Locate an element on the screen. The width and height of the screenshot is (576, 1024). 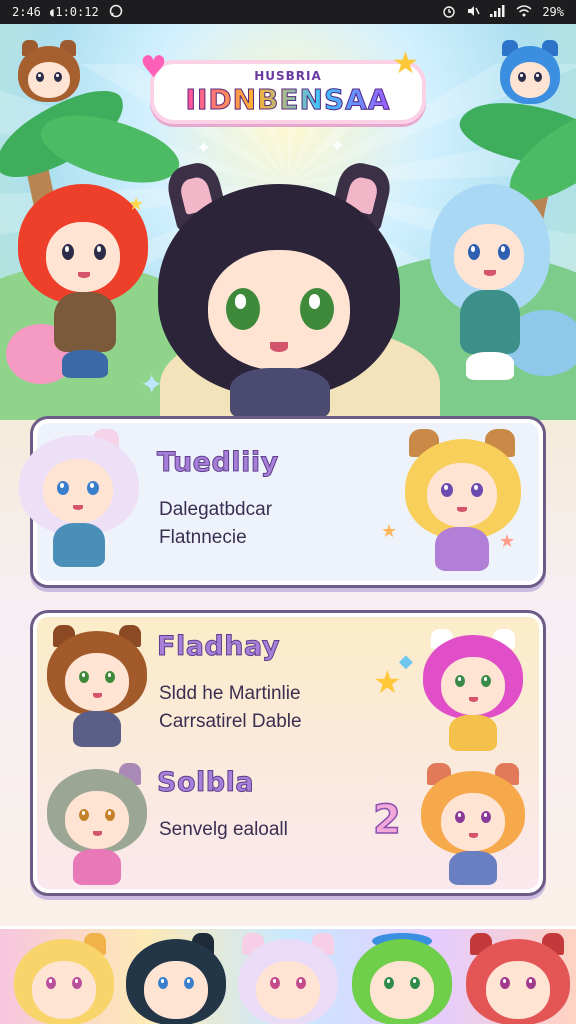
corner-chibi-left is located at coordinates (49, 73).